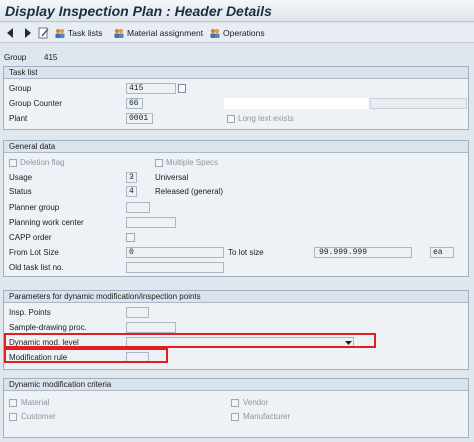 Image resolution: width=474 pixels, height=442 pixels. What do you see at coordinates (86, 355) in the screenshot?
I see `highlight-modification-rule` at bounding box center [86, 355].